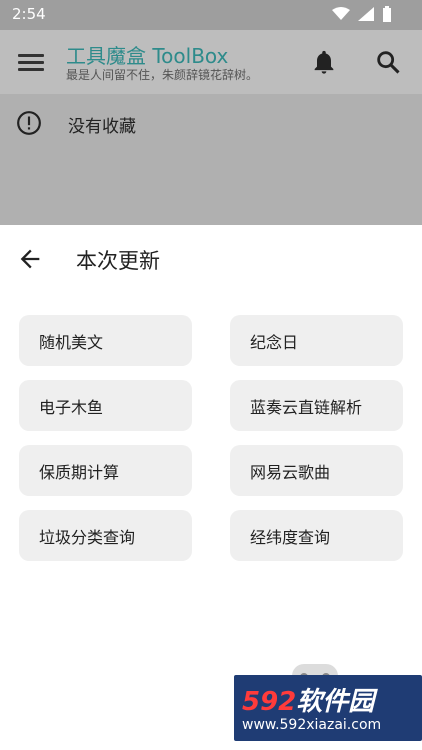 Image resolution: width=422 pixels, height=750 pixels. I want to click on update-item: 纪念日, so click(316, 340).